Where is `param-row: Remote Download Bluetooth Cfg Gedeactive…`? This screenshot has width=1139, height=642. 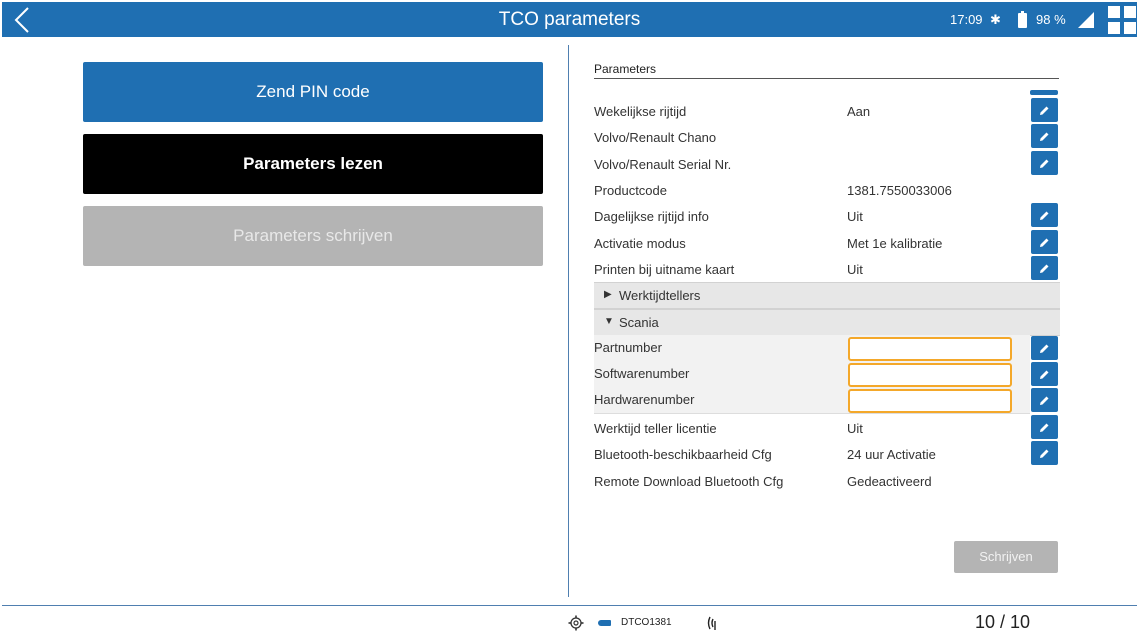 param-row: Remote Download Bluetooth Cfg Gedeactive… is located at coordinates (827, 481).